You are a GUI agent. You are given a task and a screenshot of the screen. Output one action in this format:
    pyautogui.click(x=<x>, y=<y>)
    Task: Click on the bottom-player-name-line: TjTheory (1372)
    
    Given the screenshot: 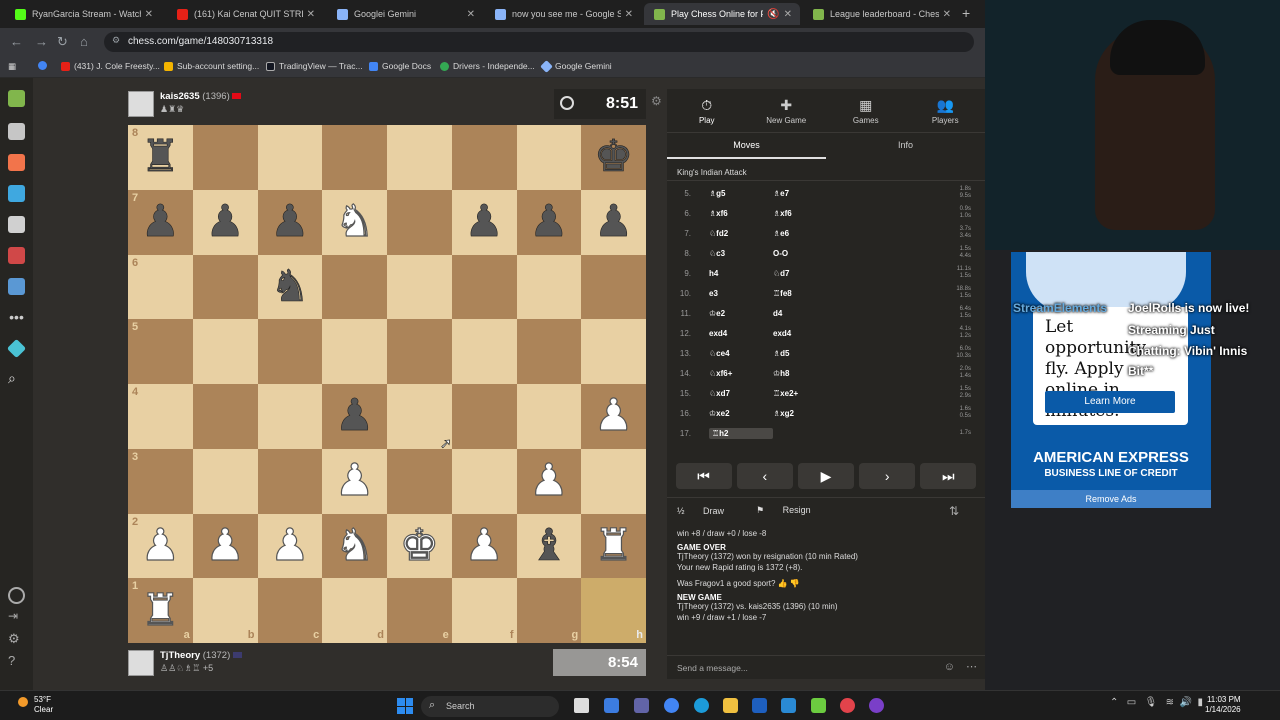 What is the action you would take?
    pyautogui.click(x=201, y=655)
    